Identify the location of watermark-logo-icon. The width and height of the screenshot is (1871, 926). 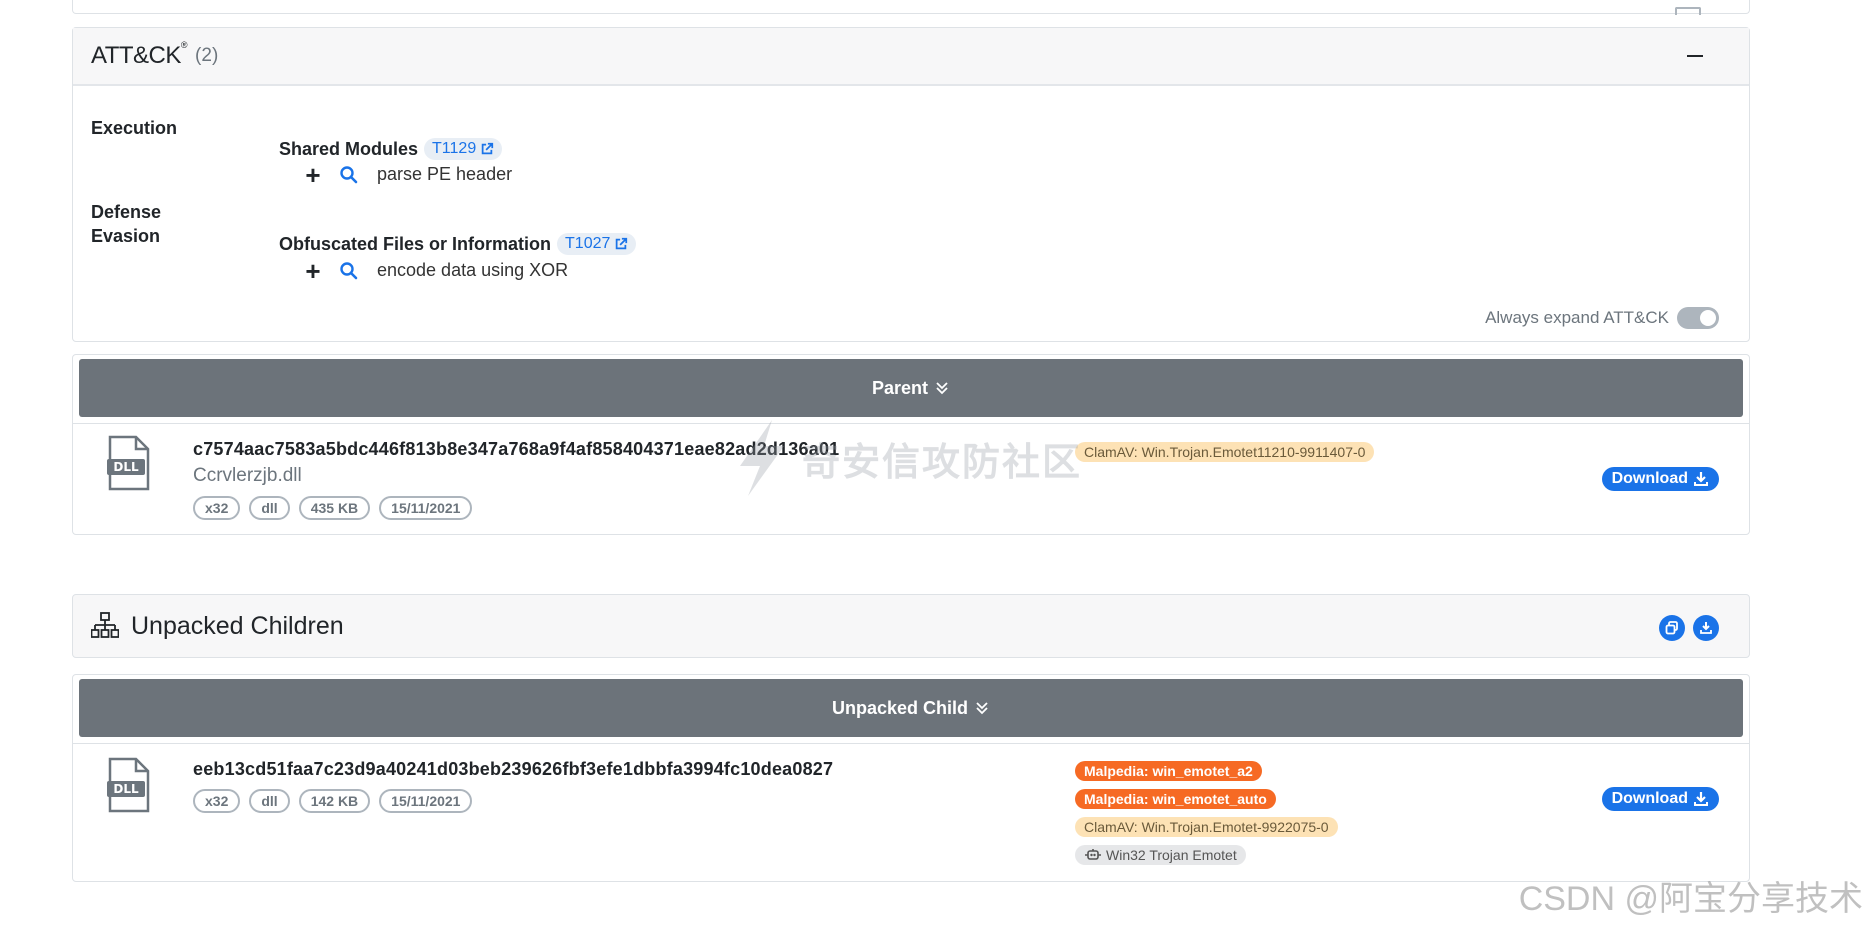
(762, 458).